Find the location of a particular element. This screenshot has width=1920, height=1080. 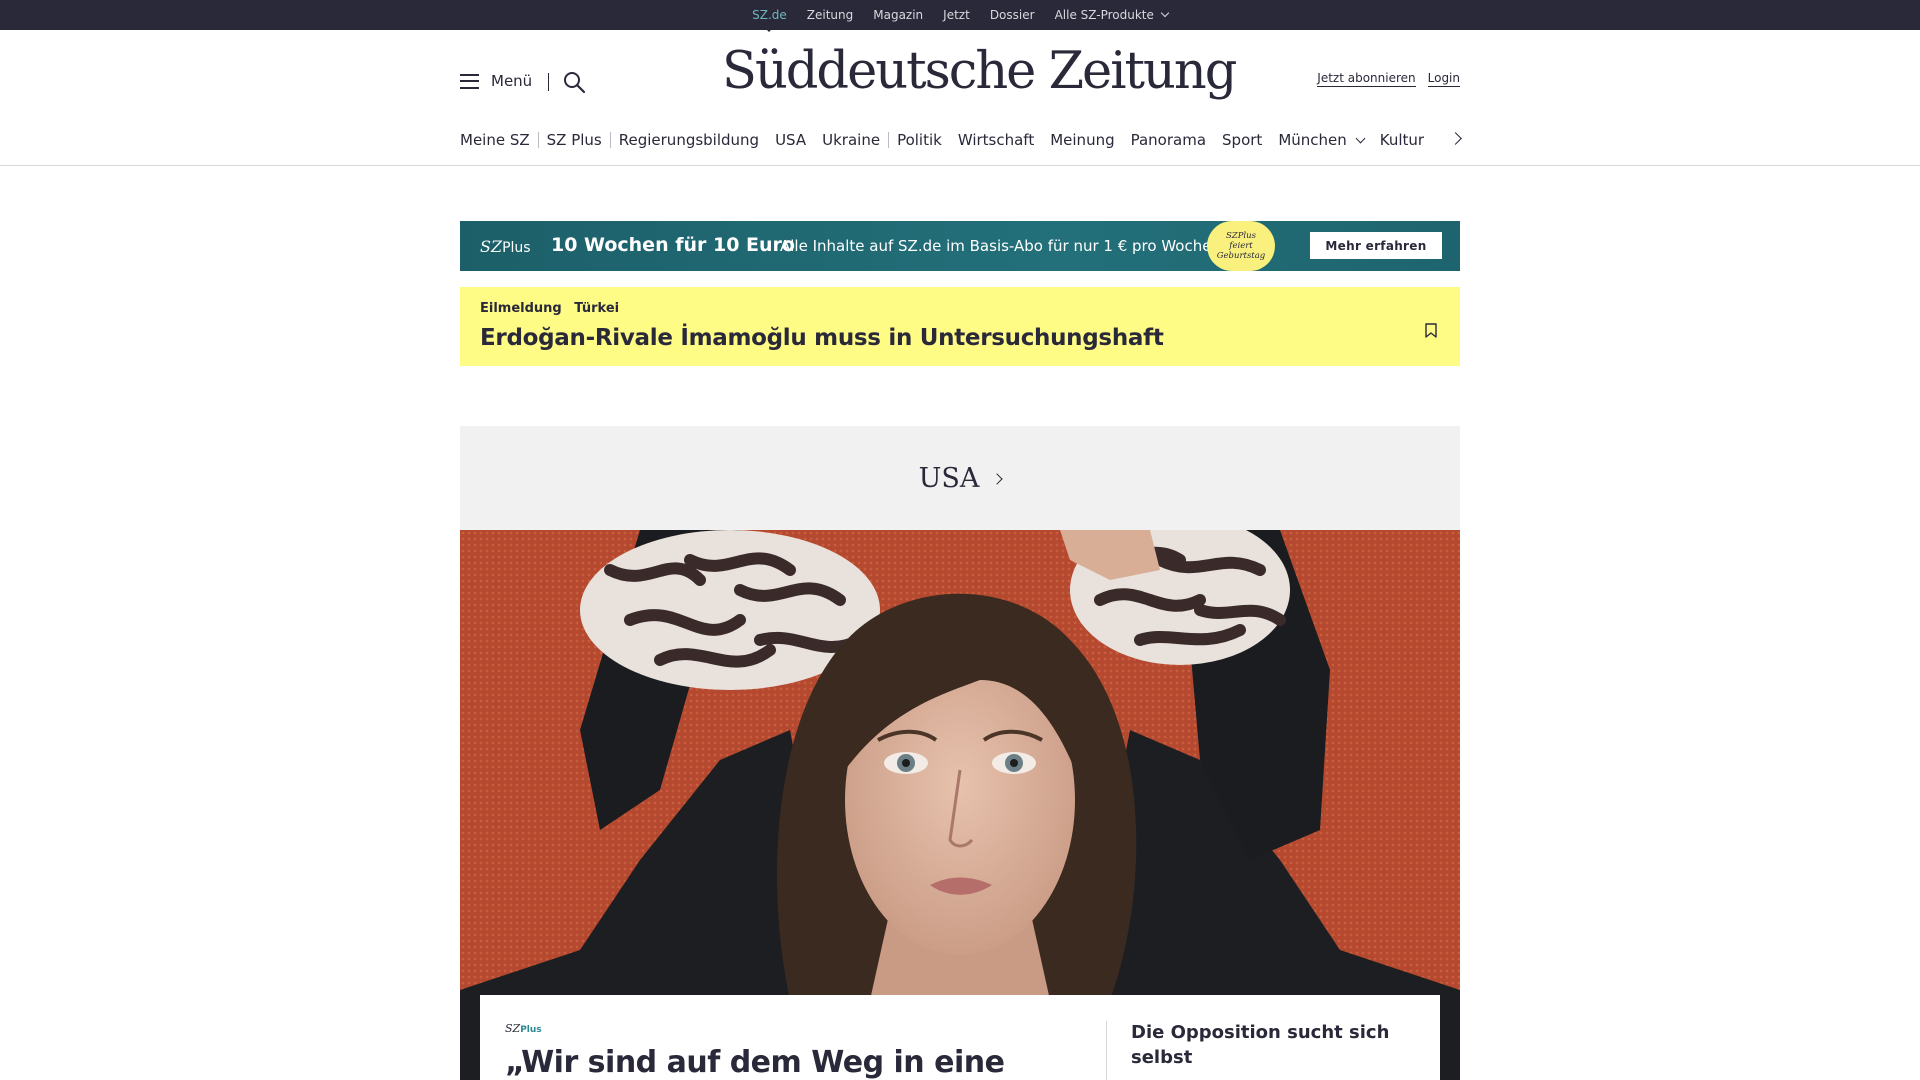

nav-item-ukraine: Ukraine is located at coordinates (851, 140).